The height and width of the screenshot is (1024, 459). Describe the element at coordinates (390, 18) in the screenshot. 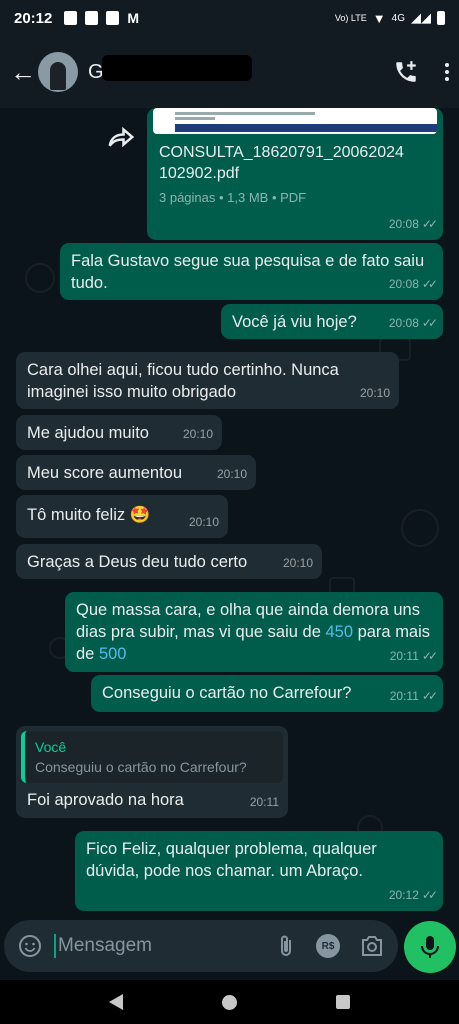

I see `system-icons: Vo) LTE ▼ 4G ◢◢` at that location.